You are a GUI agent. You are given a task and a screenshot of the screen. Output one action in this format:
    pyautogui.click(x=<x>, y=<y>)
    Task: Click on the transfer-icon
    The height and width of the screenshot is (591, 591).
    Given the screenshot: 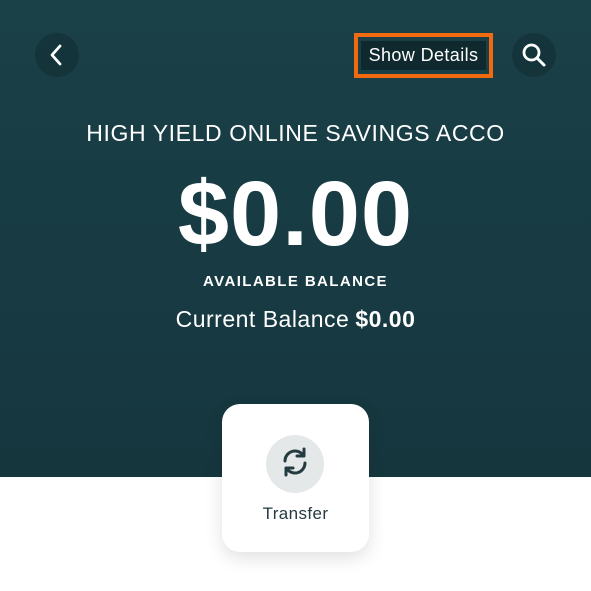 What is the action you would take?
    pyautogui.click(x=295, y=464)
    